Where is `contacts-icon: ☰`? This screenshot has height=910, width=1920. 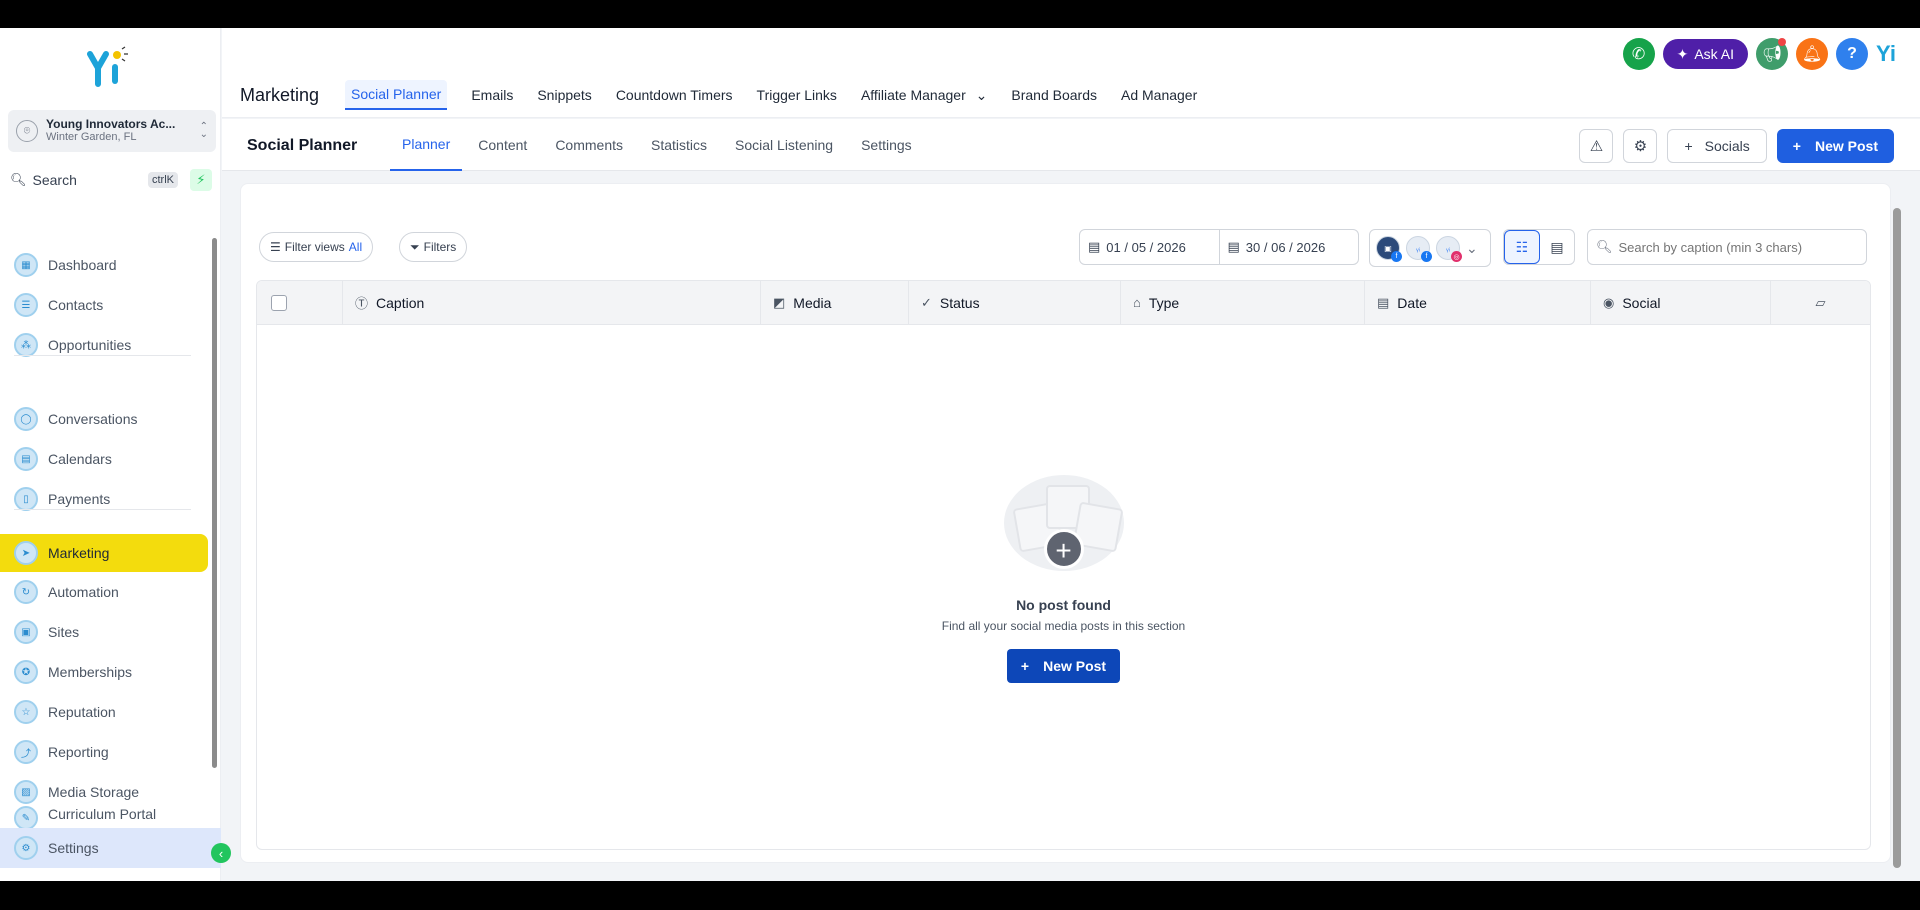
contacts-icon: ☰ is located at coordinates (26, 305).